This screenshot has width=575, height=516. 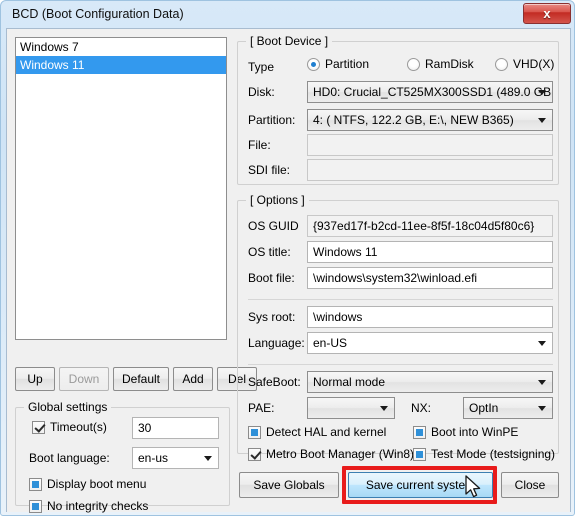 What do you see at coordinates (349, 382) in the screenshot?
I see `safeboot-value: Normal mode` at bounding box center [349, 382].